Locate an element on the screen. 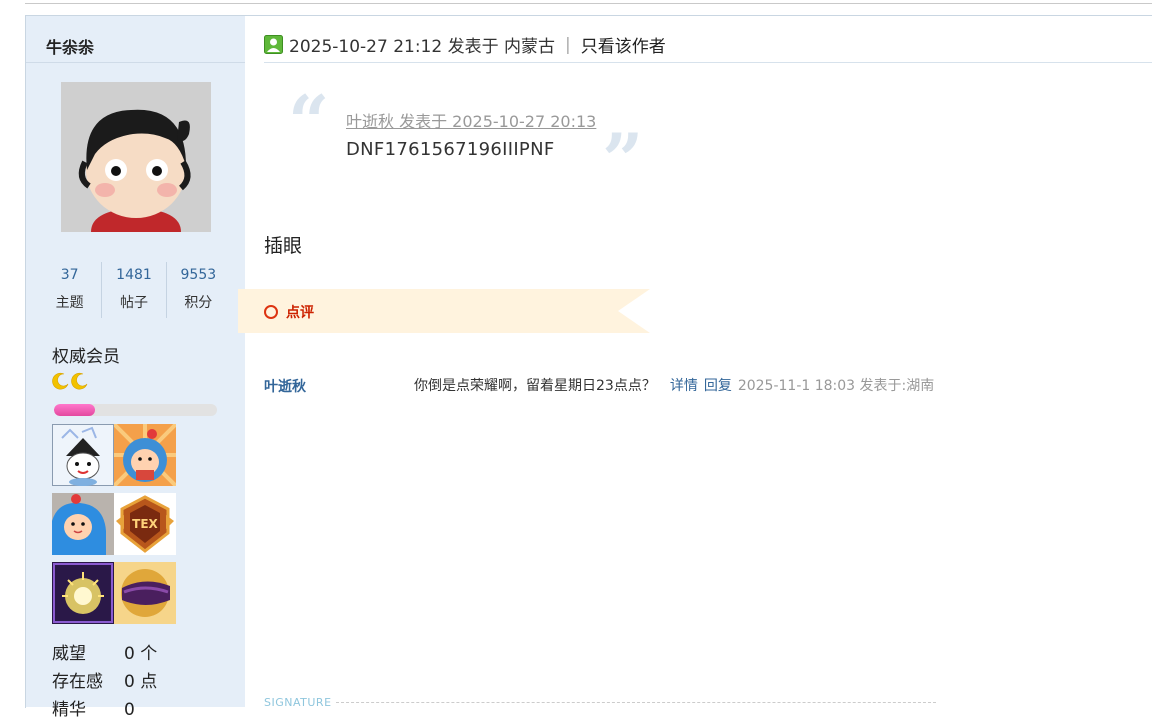 Image resolution: width=1152 pixels, height=724 pixels. quote-author-link: 叶逝秋 发表于 2025-10-27 20:13 is located at coordinates (471, 120).